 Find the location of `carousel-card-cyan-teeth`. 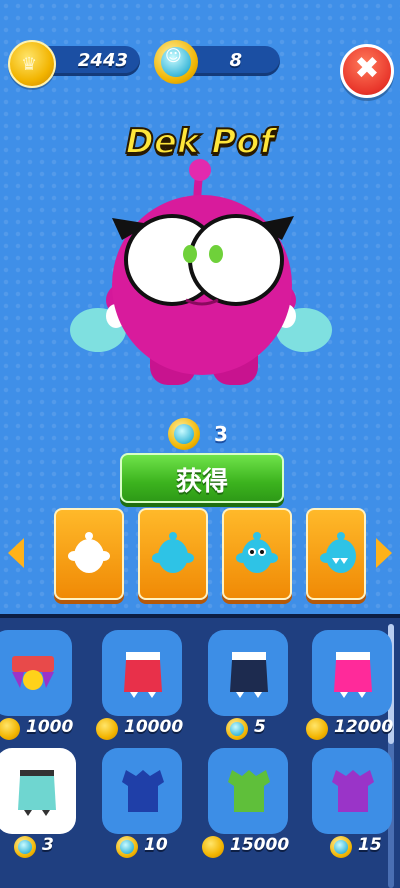

carousel-card-cyan-teeth is located at coordinates (336, 554).